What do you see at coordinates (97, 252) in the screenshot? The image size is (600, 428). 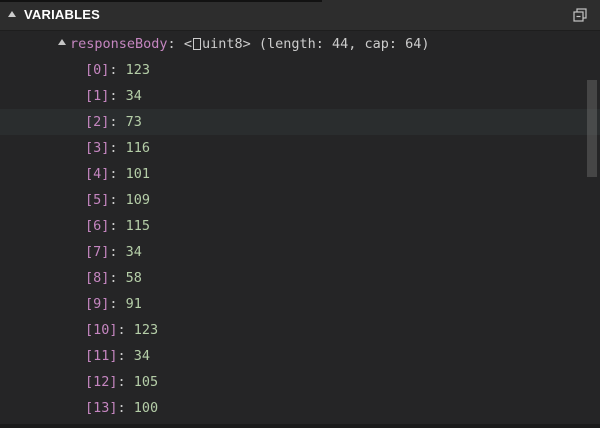 I see `item-index: [7]` at bounding box center [97, 252].